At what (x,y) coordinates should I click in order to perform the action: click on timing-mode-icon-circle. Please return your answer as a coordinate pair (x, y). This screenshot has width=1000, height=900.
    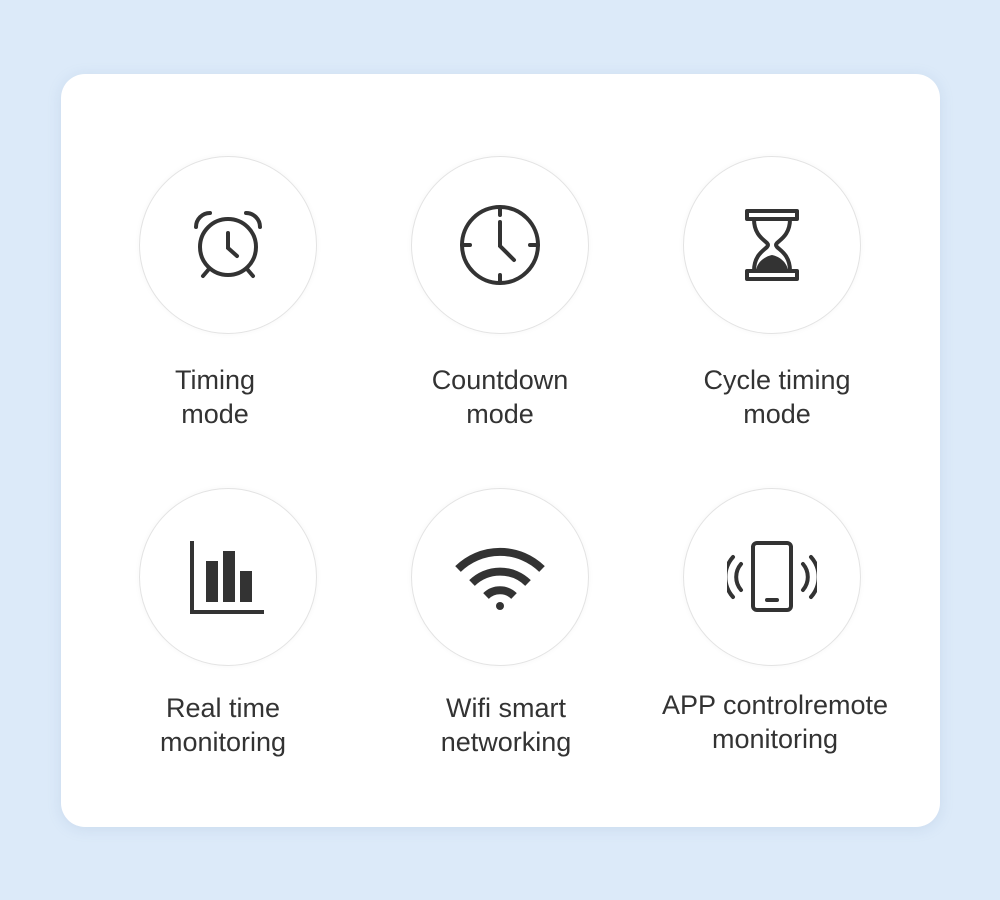
    Looking at the image, I should click on (228, 245).